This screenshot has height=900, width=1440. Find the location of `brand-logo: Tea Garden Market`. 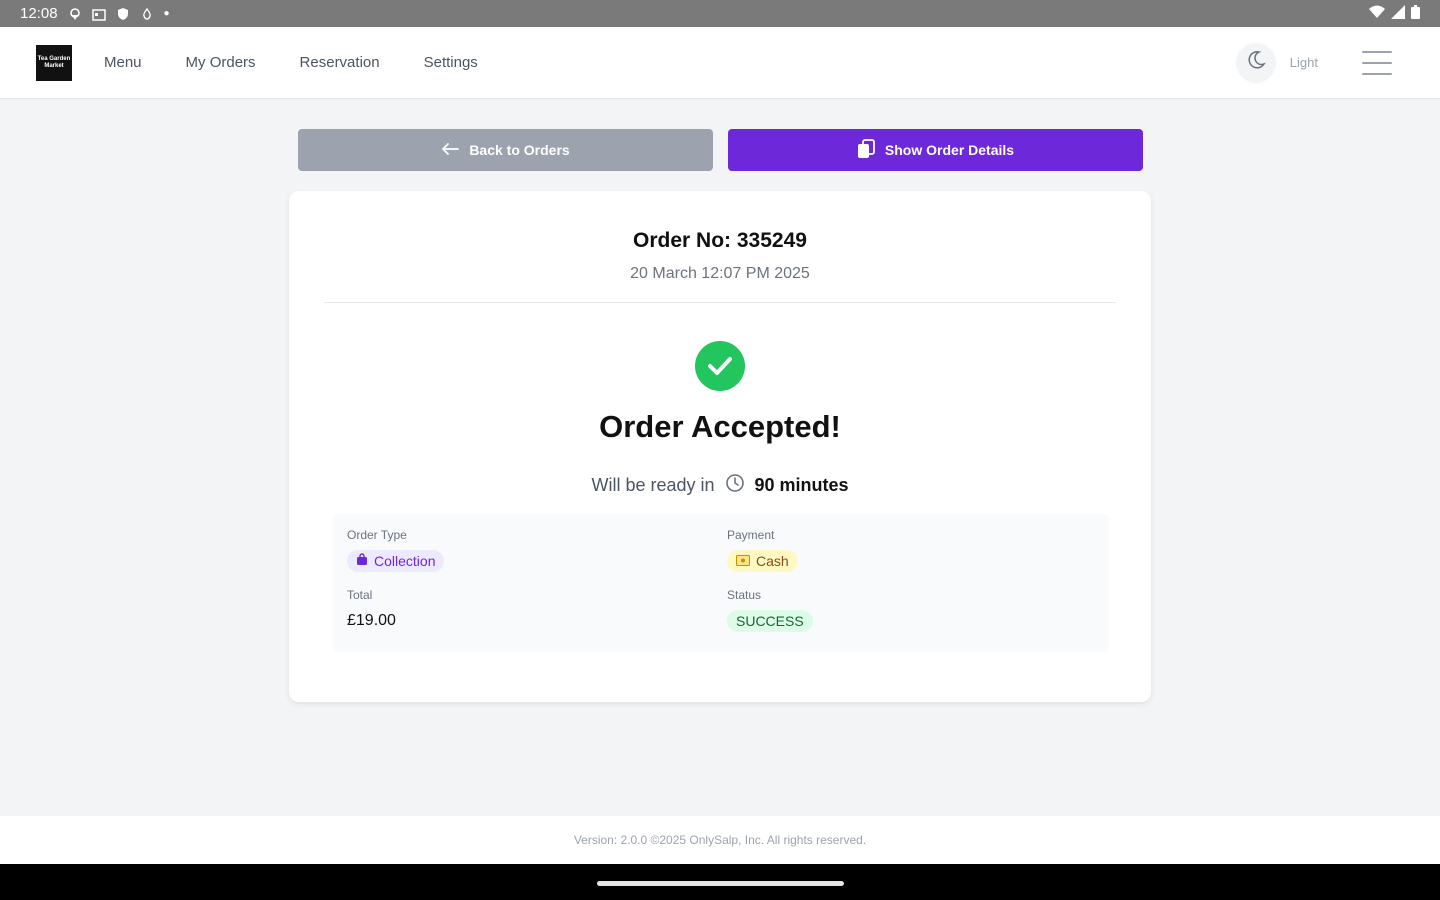

brand-logo: Tea Garden Market is located at coordinates (54, 62).